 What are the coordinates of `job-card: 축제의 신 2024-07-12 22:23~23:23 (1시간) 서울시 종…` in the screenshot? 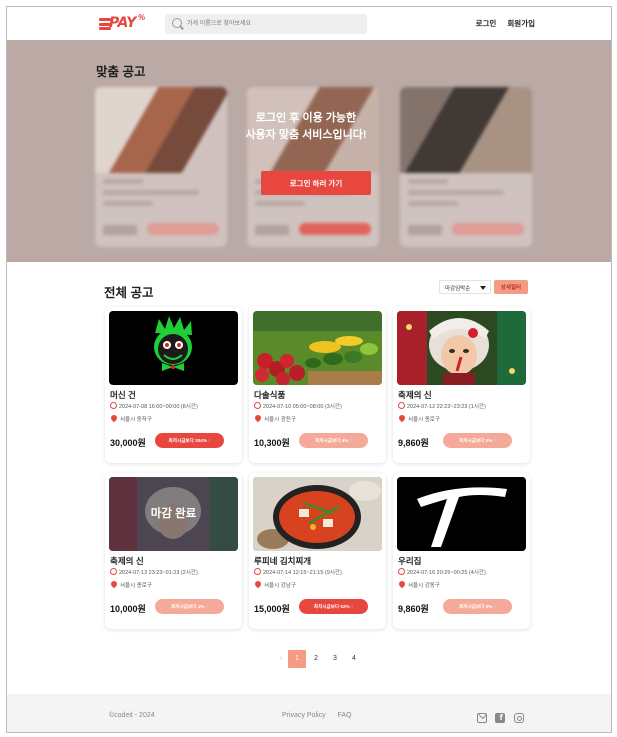 It's located at (461, 385).